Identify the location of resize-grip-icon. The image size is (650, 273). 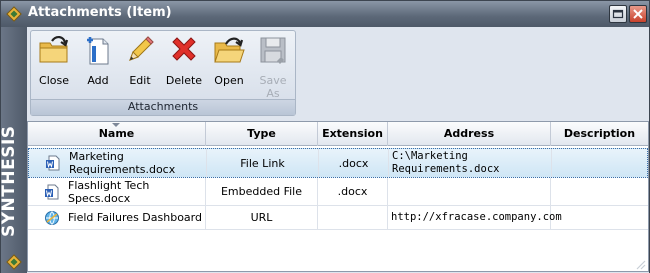
(640, 264).